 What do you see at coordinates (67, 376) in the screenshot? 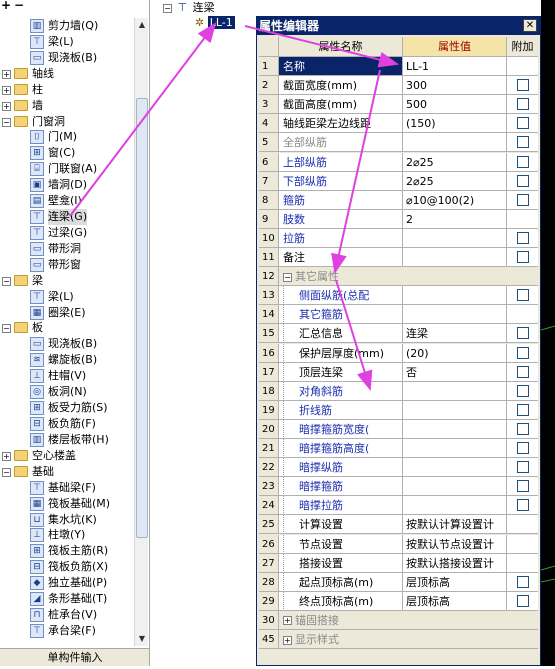
I see `tree-item: ⊥ 柱帽(V)` at bounding box center [67, 376].